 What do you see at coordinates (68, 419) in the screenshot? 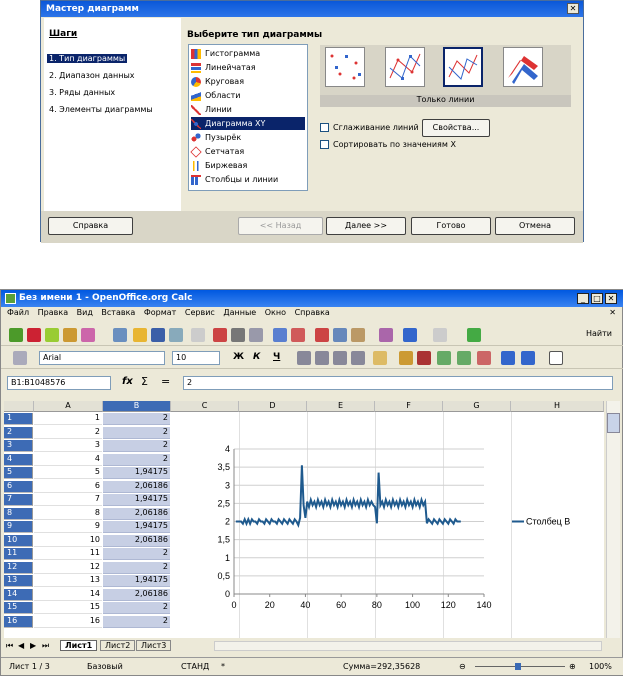
I see `cell-a: 1` at bounding box center [68, 419].